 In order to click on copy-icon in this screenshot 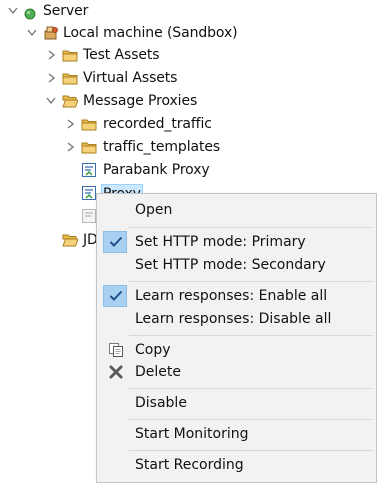, I will do `click(116, 350)`.